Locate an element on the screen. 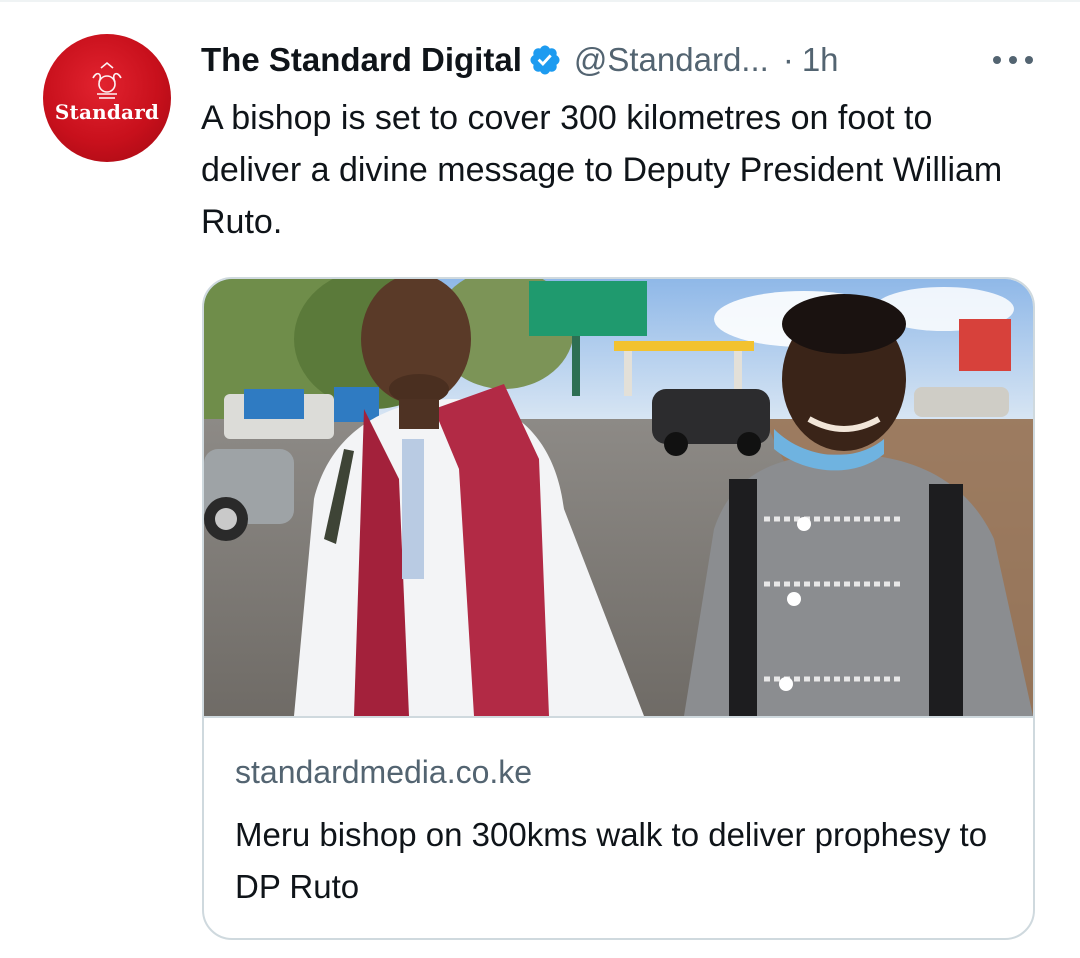 Image resolution: width=1080 pixels, height=958 pixels. tweet-timestamp: 1h is located at coordinates (820, 60).